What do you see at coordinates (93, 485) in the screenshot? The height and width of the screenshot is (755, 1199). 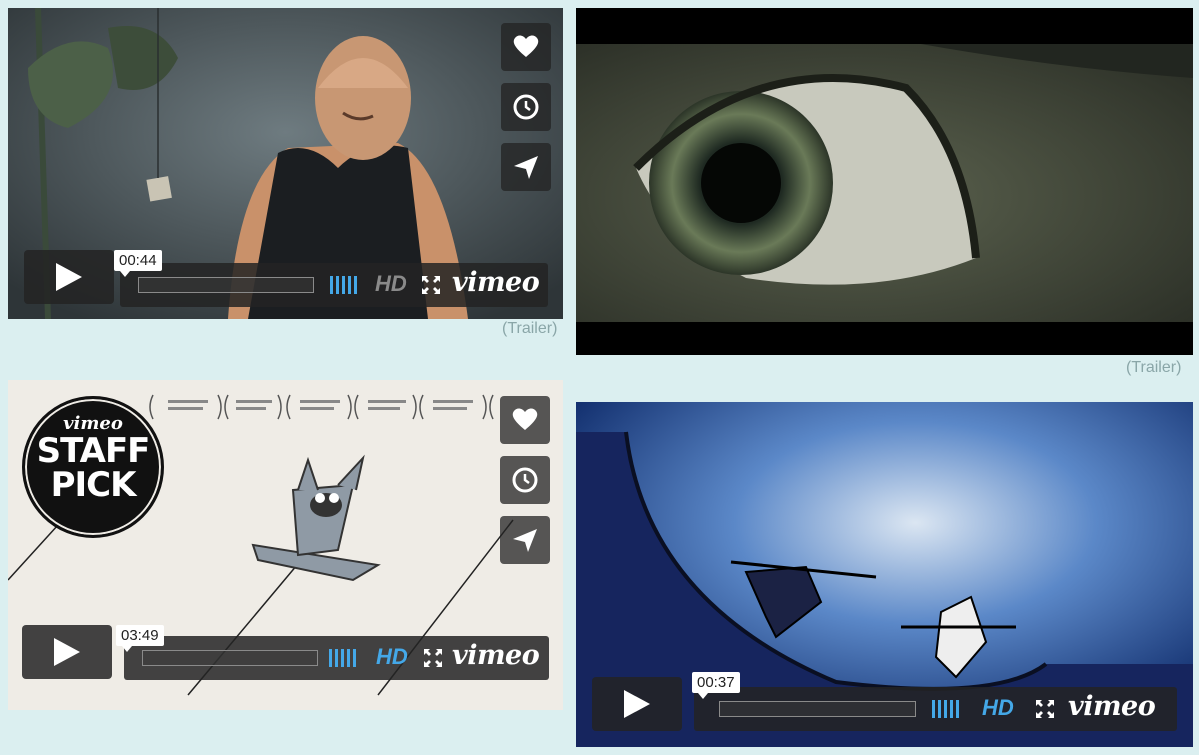 I see `staff-pick-line2: PICK` at bounding box center [93, 485].